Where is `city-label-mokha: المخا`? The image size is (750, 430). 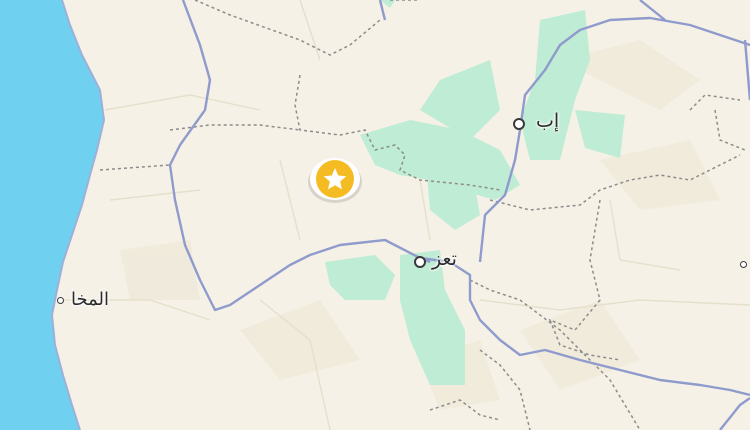 city-label-mokha: المخا is located at coordinates (90, 300).